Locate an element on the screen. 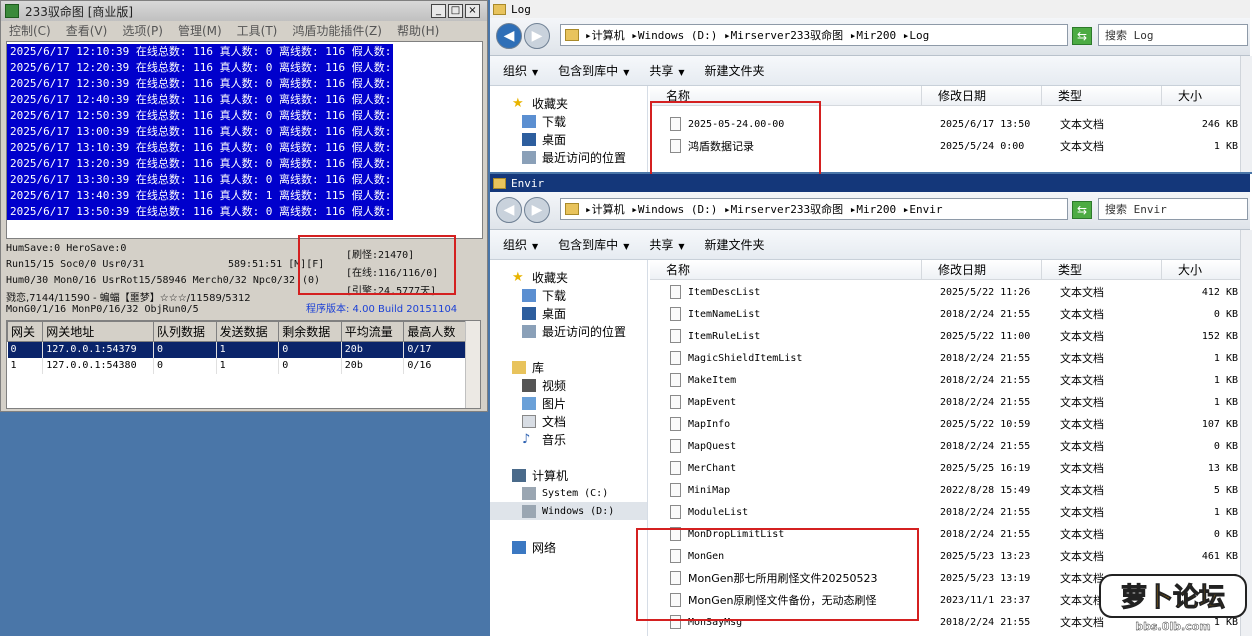 The width and height of the screenshot is (1252, 636). file-row: MakeItem 2018/2/24 21:55 文本文档 1 KB is located at coordinates (944, 380).